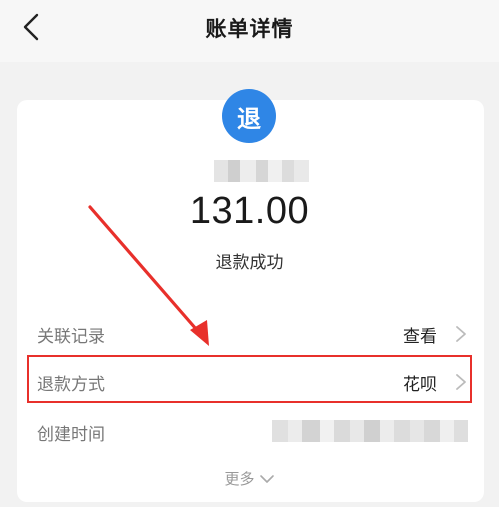  What do you see at coordinates (71, 337) in the screenshot?
I see `related-records-label: 关联记录` at bounding box center [71, 337].